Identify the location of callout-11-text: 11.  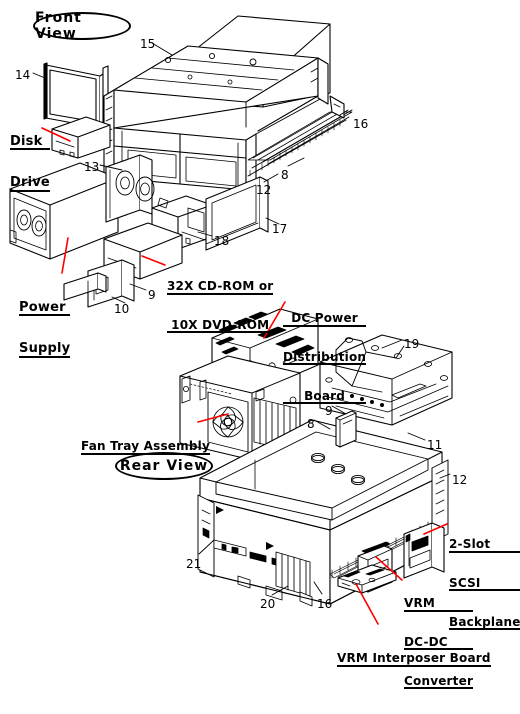
(435, 445).